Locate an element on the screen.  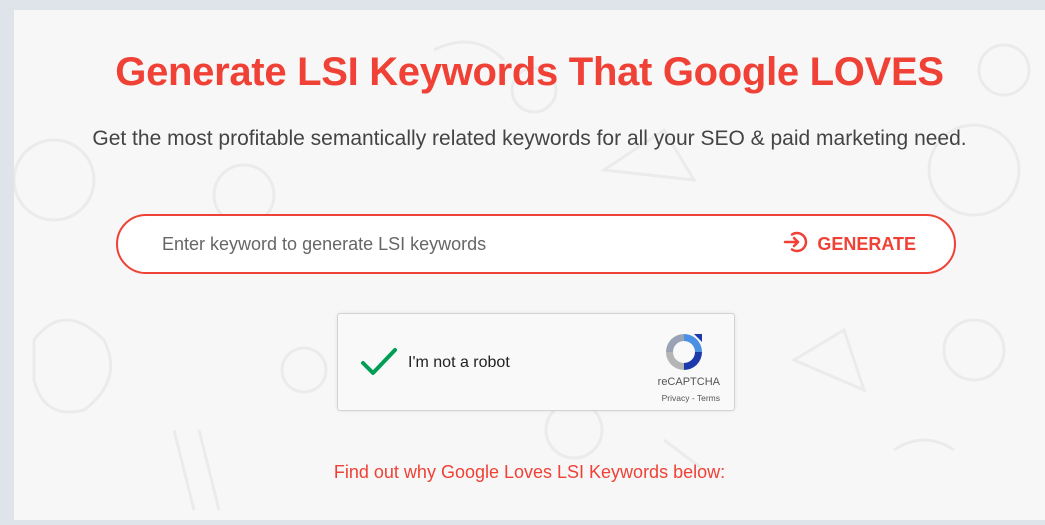
generate-button: GENERATE is located at coordinates (849, 244).